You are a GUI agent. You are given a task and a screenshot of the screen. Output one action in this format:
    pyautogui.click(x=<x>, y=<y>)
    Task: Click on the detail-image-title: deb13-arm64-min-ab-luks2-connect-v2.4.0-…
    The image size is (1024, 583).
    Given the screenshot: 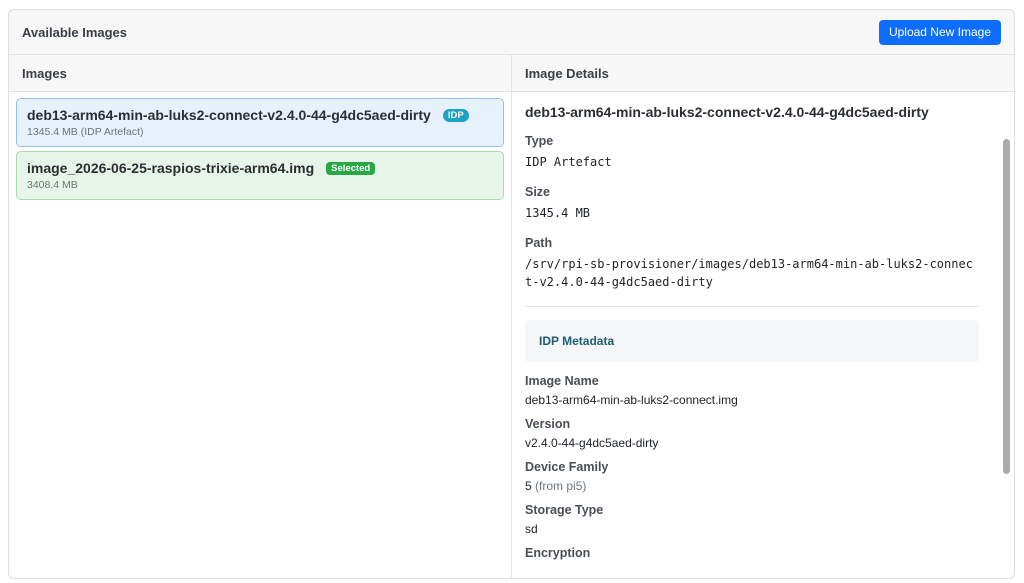 What is the action you would take?
    pyautogui.click(x=727, y=112)
    